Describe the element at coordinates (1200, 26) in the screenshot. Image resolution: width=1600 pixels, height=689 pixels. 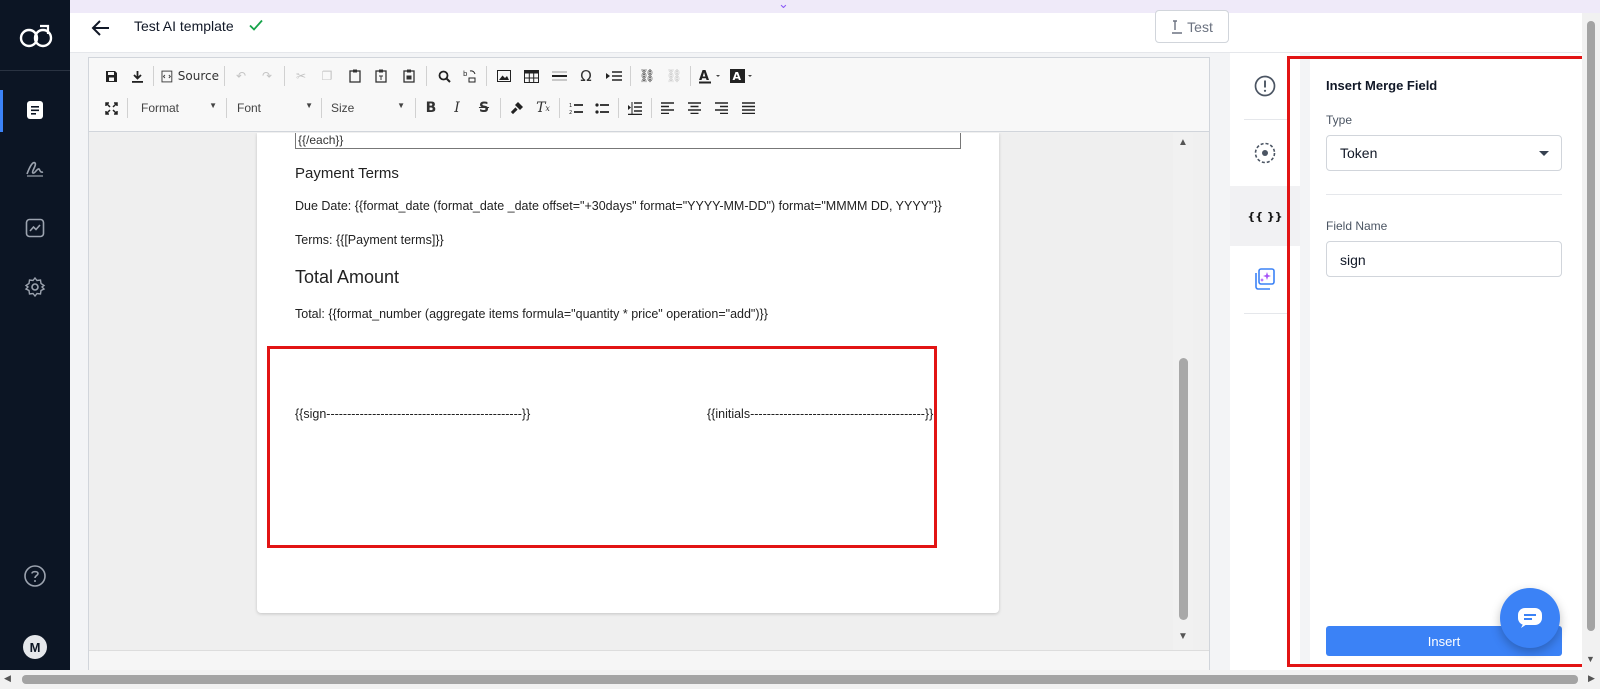
I see `test-button-label: Test` at that location.